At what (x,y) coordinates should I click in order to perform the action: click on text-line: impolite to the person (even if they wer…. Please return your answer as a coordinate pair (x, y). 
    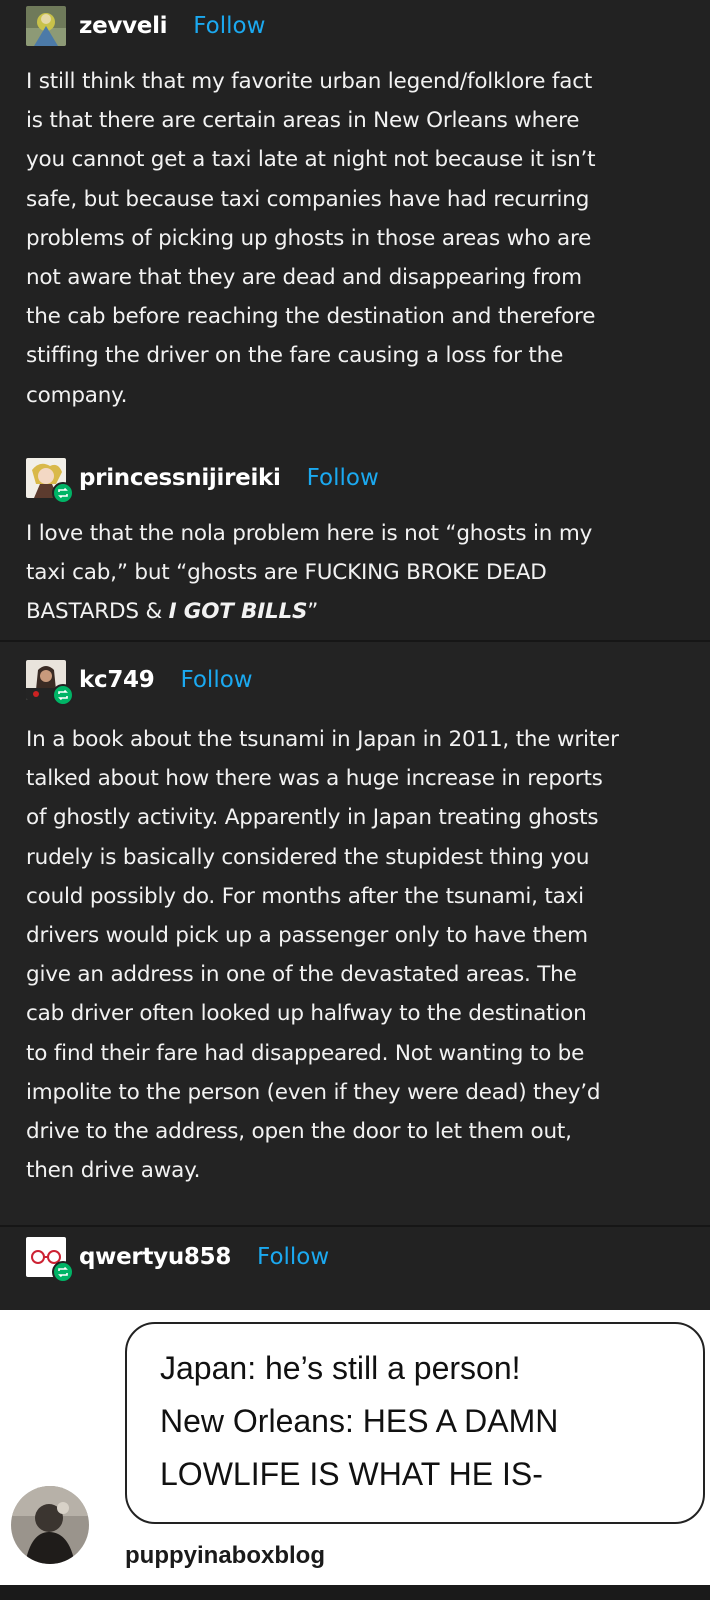
    Looking at the image, I should click on (313, 1092).